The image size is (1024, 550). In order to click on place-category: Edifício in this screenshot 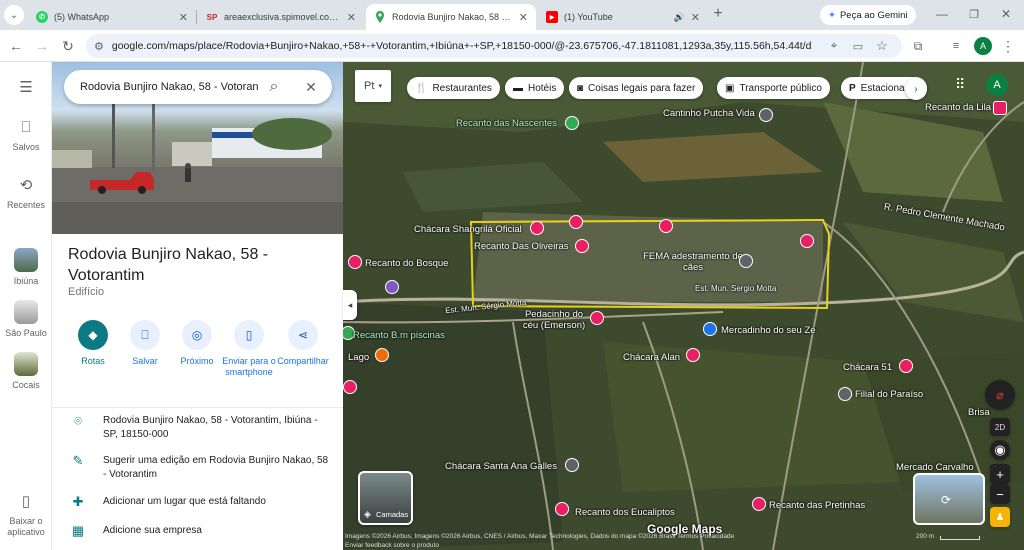, I will do `click(86, 292)`.